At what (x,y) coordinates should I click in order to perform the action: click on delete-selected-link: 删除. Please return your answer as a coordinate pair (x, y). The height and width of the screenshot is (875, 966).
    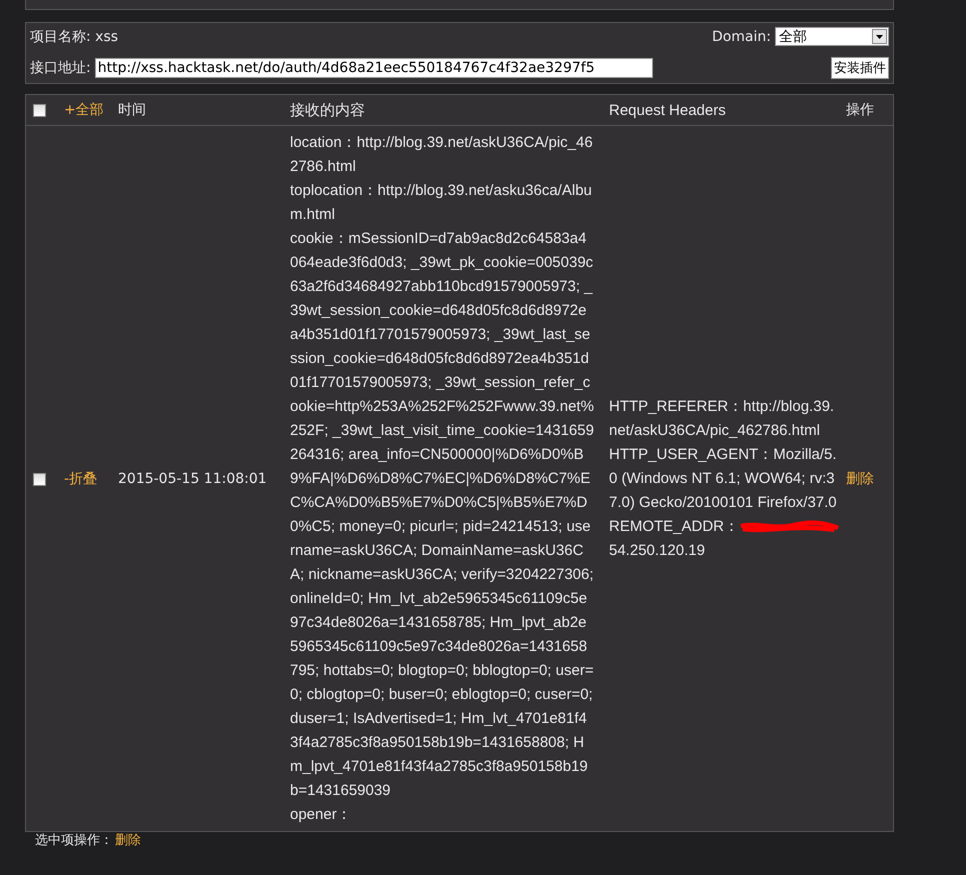
    Looking at the image, I should click on (128, 841).